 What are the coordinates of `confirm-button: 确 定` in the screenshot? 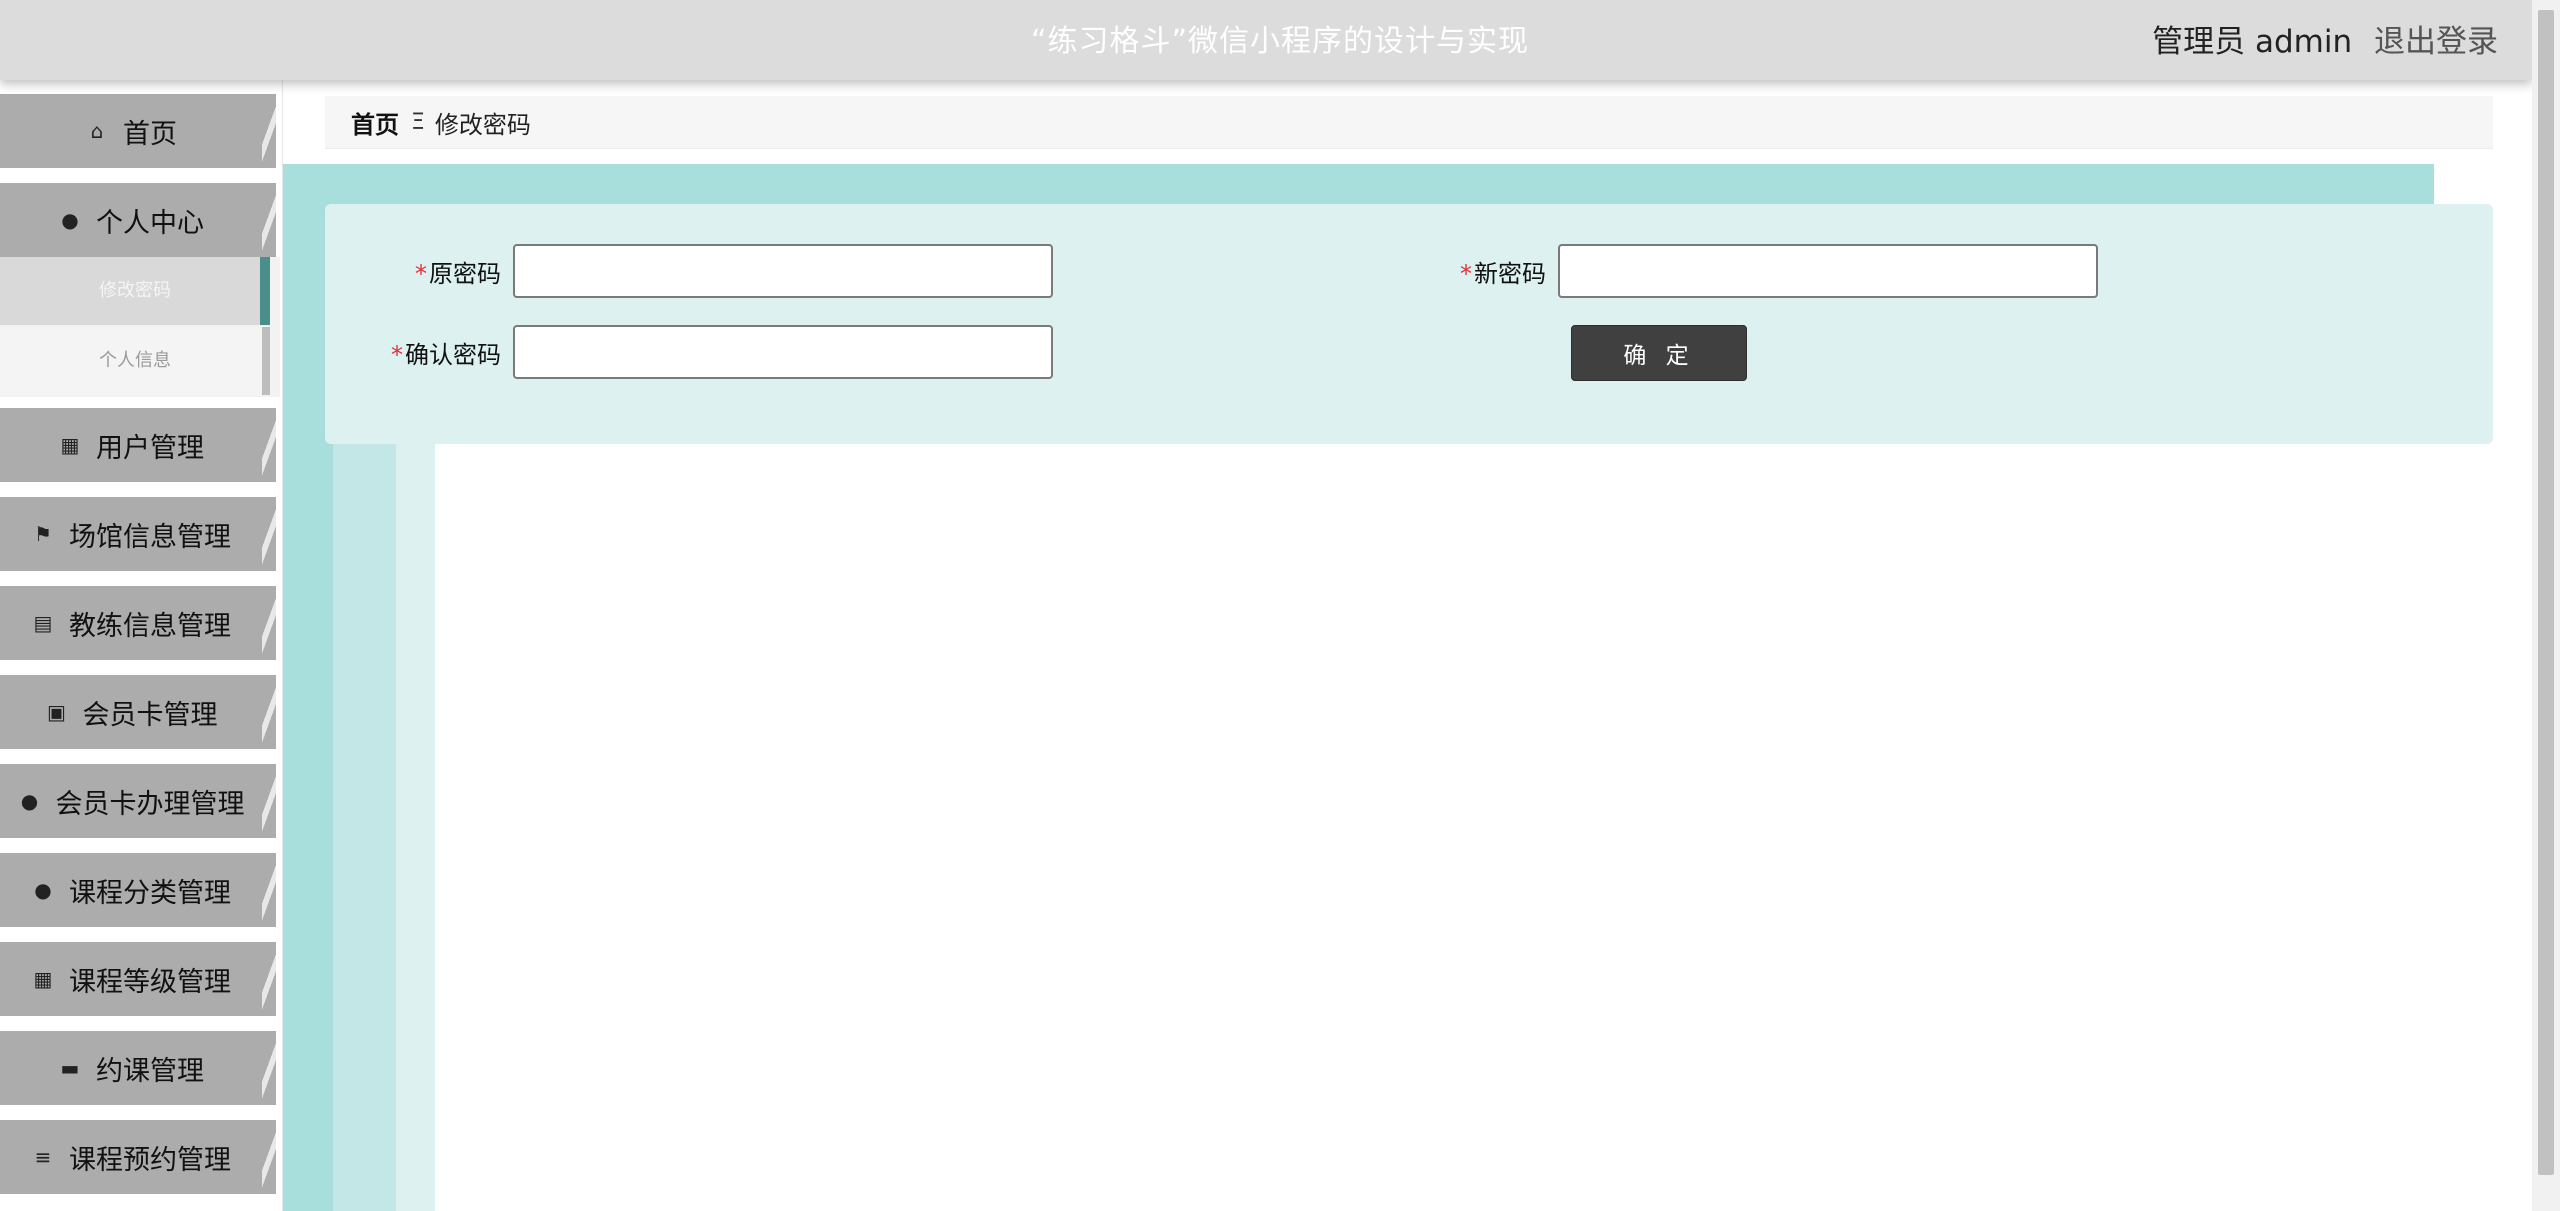 It's located at (1659, 353).